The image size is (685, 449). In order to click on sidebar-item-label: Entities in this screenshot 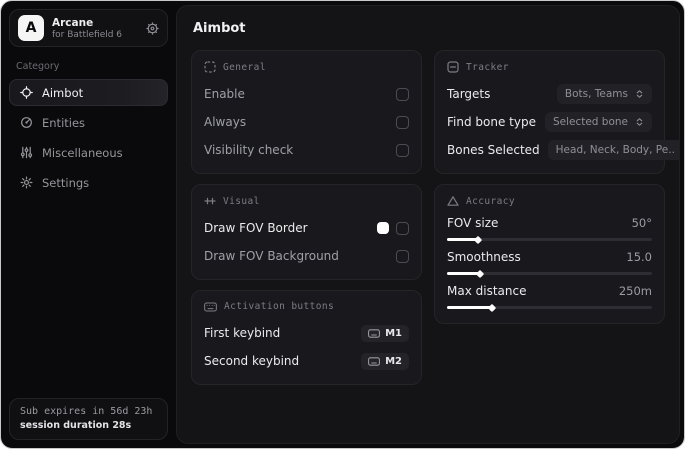, I will do `click(64, 122)`.